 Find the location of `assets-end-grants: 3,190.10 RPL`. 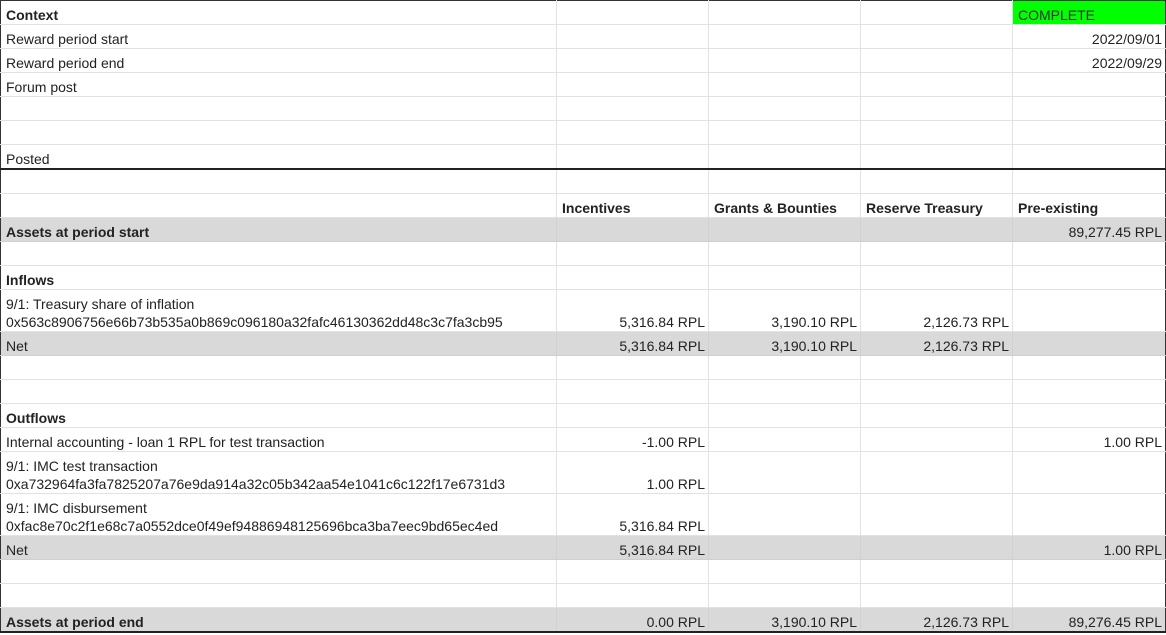

assets-end-grants: 3,190.10 RPL is located at coordinates (784, 620).